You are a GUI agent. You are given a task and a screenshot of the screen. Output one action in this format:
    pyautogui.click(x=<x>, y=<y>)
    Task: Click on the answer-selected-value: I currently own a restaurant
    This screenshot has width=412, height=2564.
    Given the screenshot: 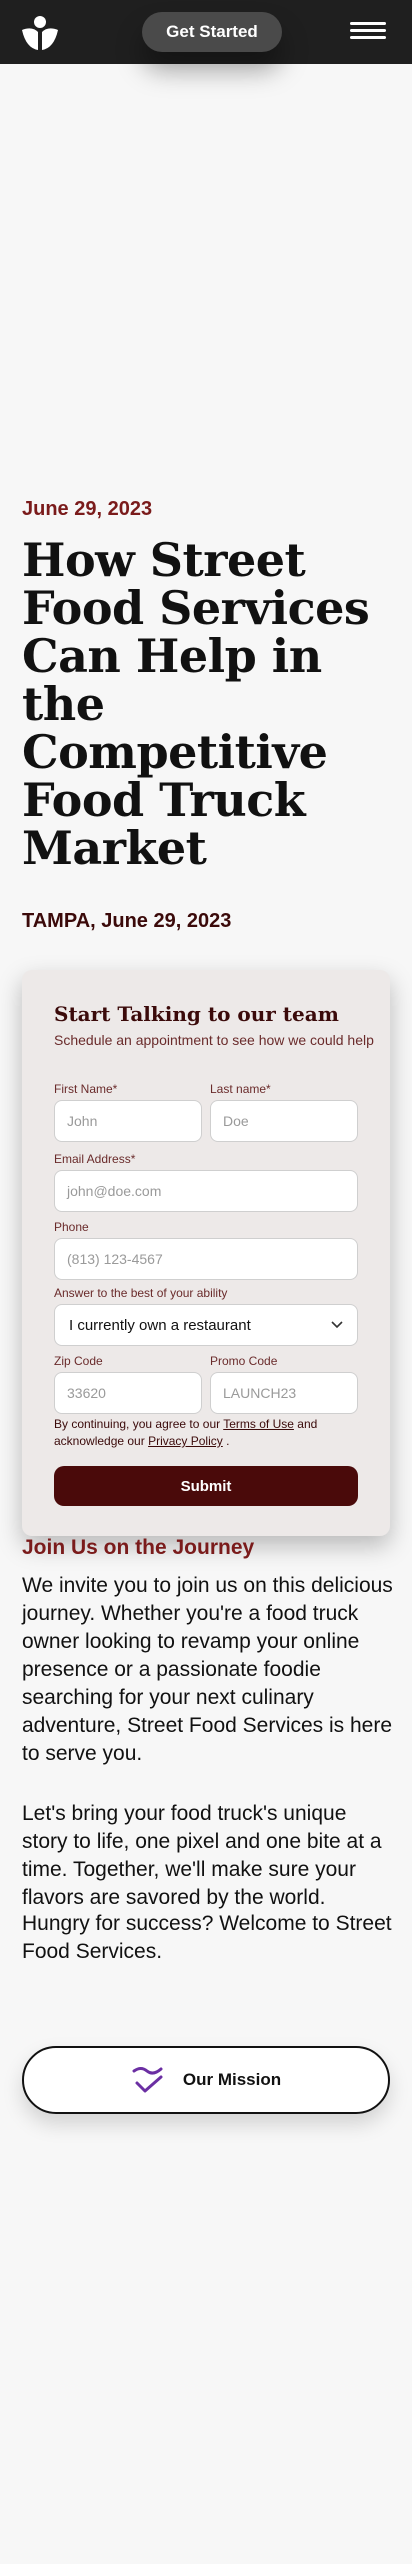 What is the action you would take?
    pyautogui.click(x=160, y=1325)
    